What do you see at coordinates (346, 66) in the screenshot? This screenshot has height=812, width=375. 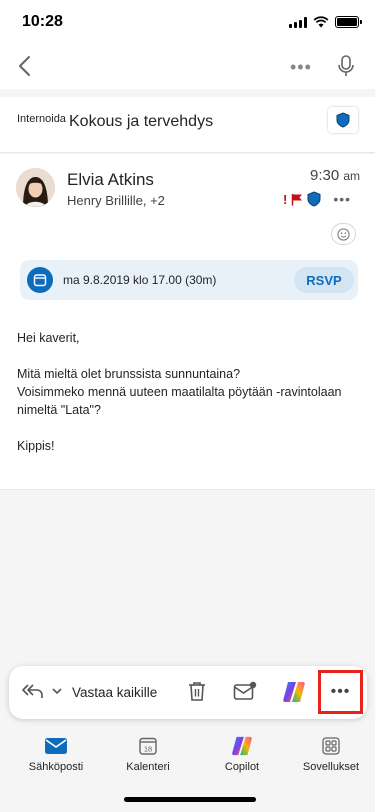 I see `microphone-icon` at bounding box center [346, 66].